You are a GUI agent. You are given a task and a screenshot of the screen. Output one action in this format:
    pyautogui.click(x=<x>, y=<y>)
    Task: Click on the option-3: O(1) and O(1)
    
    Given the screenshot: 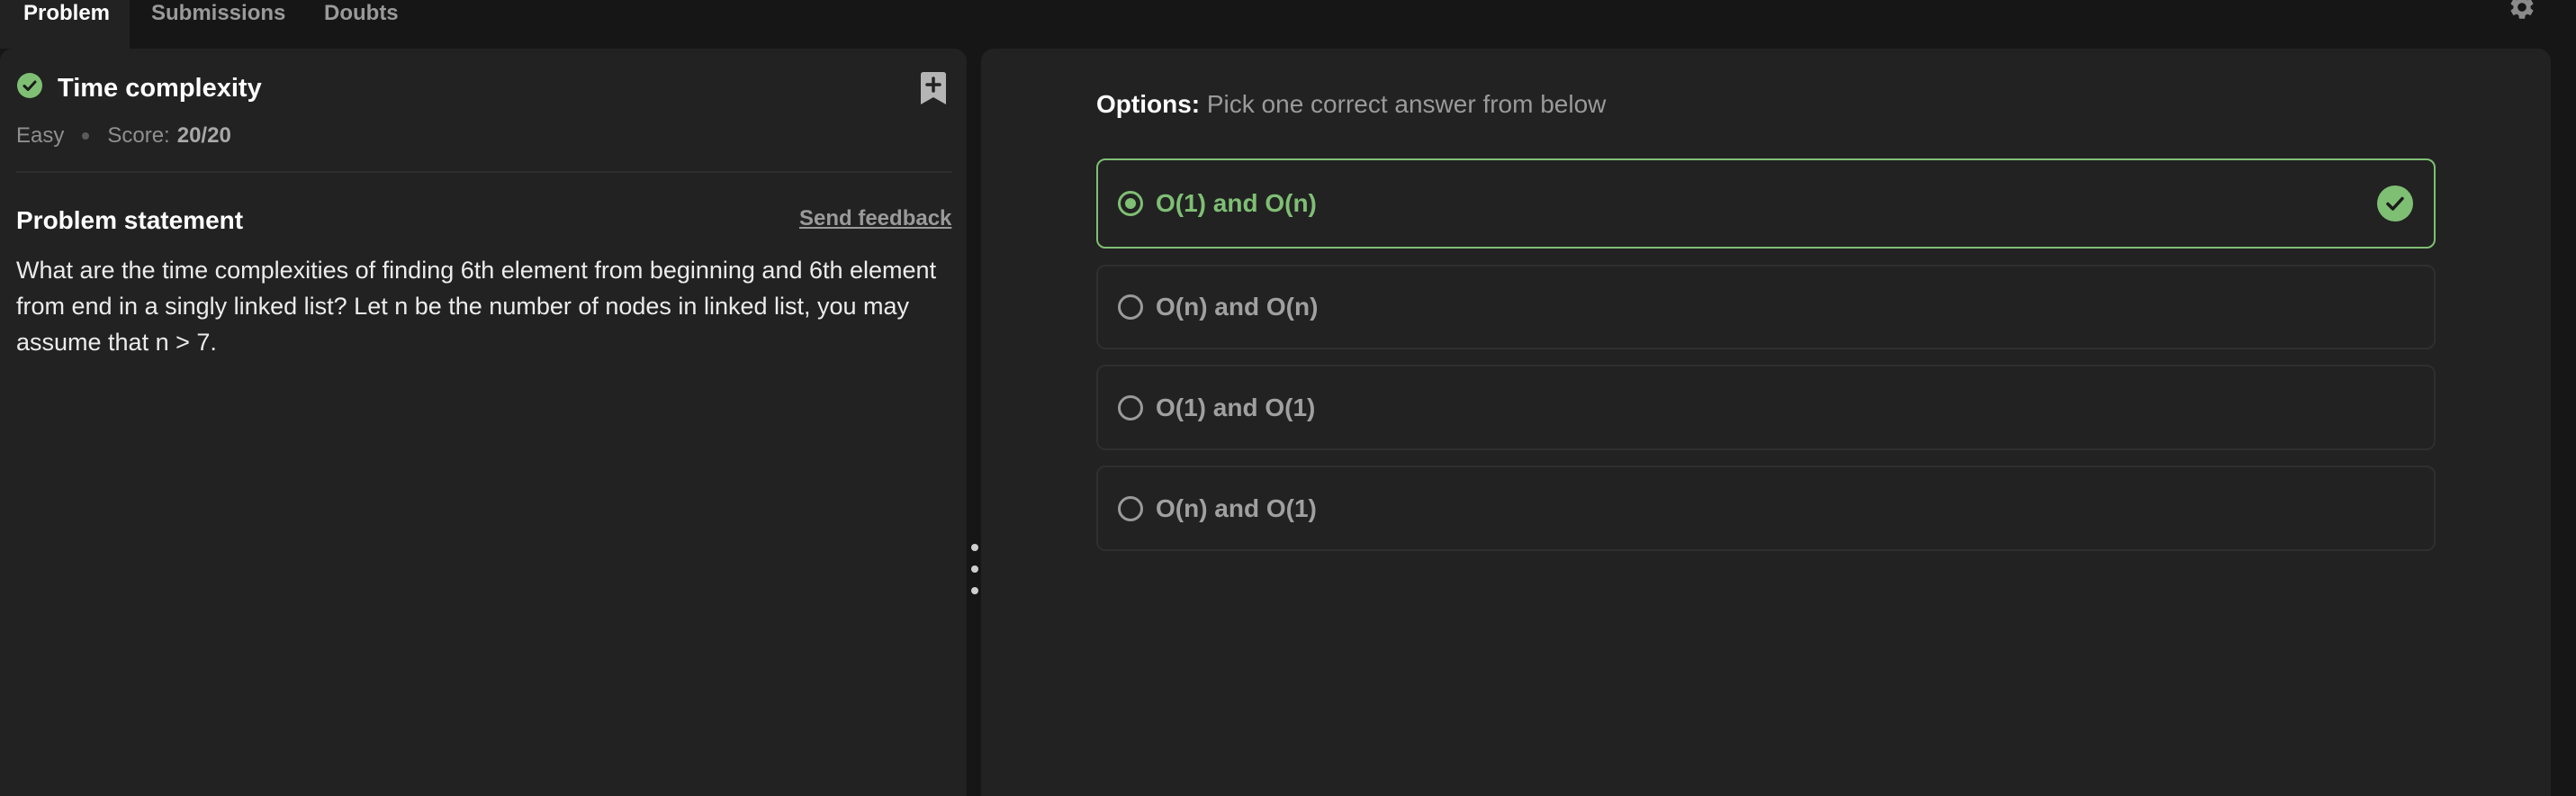 What is the action you would take?
    pyautogui.click(x=1766, y=407)
    